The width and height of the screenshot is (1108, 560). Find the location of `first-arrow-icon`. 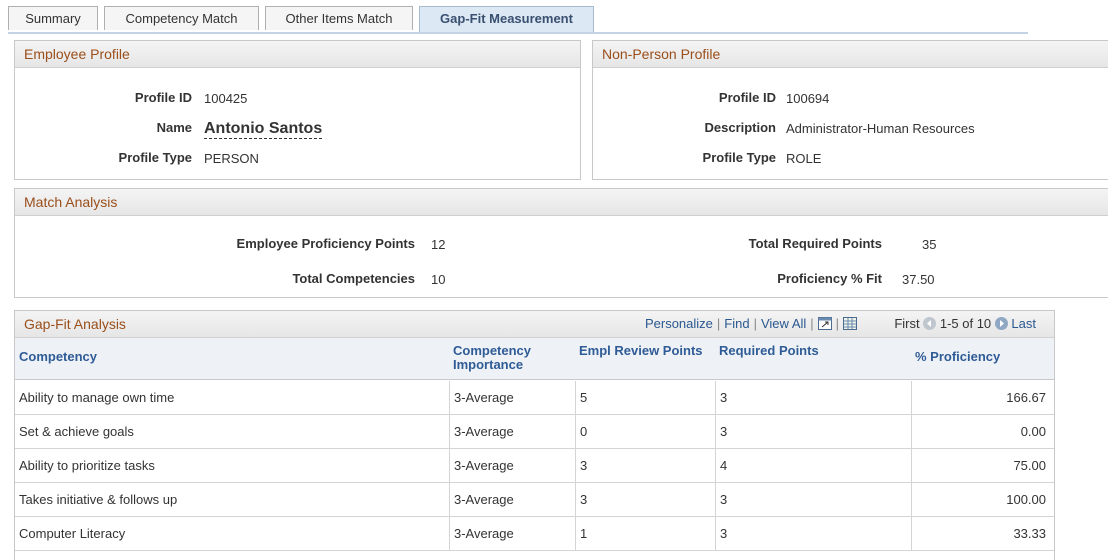

first-arrow-icon is located at coordinates (930, 323).